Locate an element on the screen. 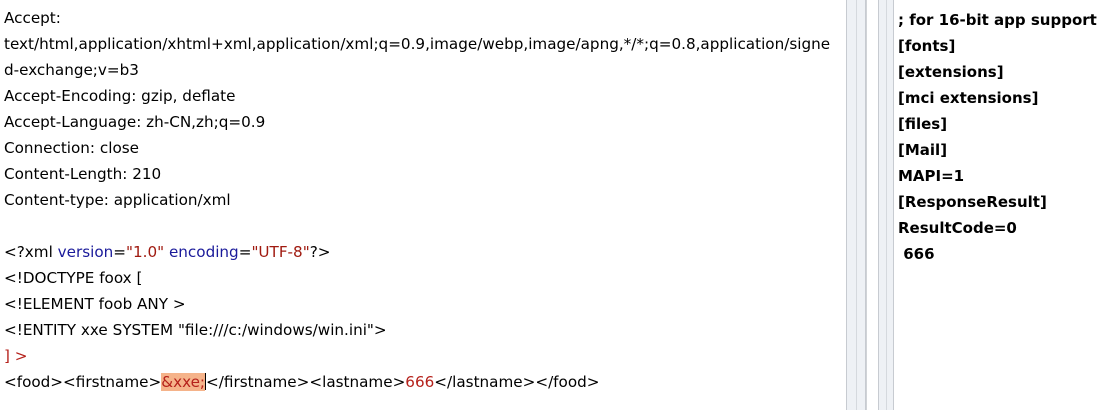  header-line: d-exchange;v=b3 is located at coordinates (71, 70).